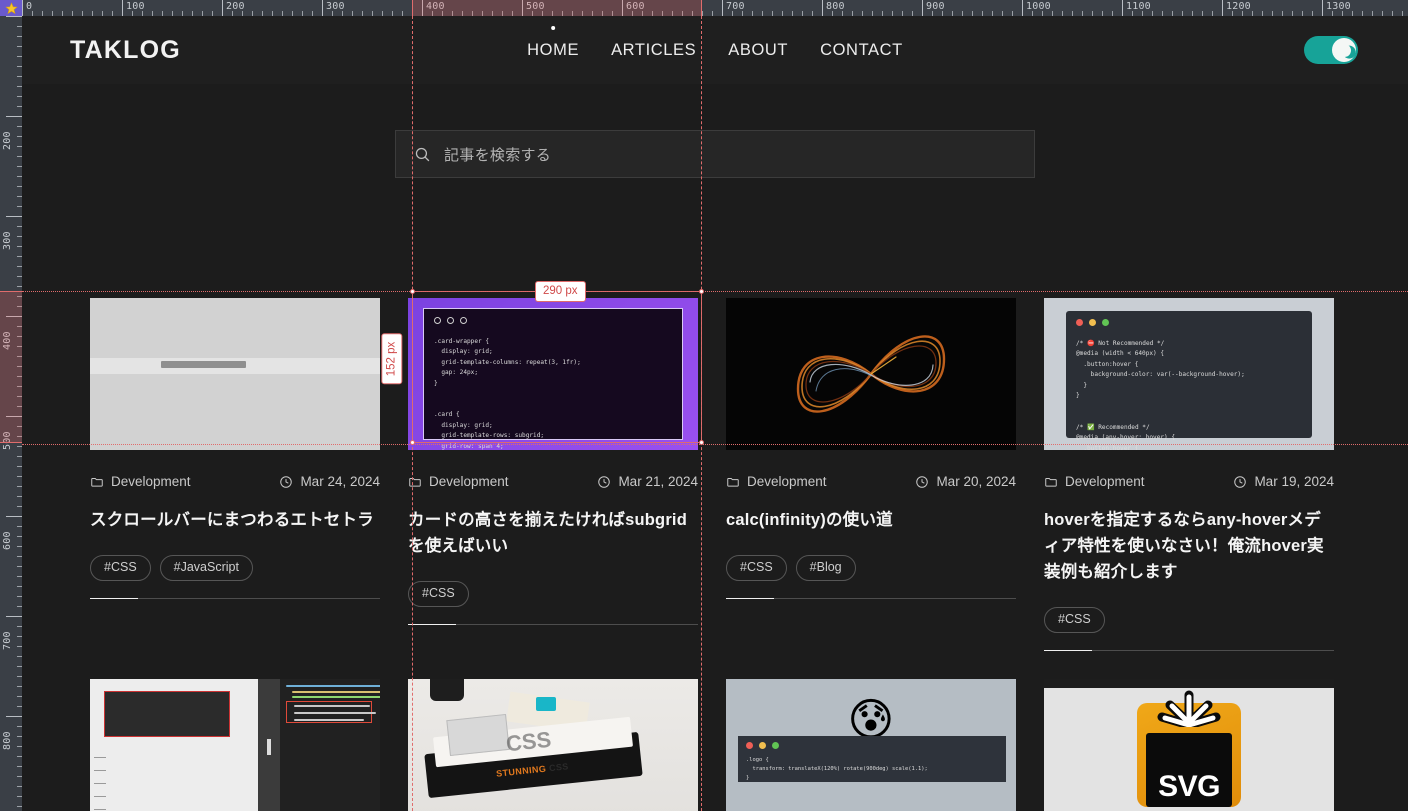 This screenshot has height=811, width=1408. What do you see at coordinates (871, 568) in the screenshot?
I see `article-tags: #CSS #Blog` at bounding box center [871, 568].